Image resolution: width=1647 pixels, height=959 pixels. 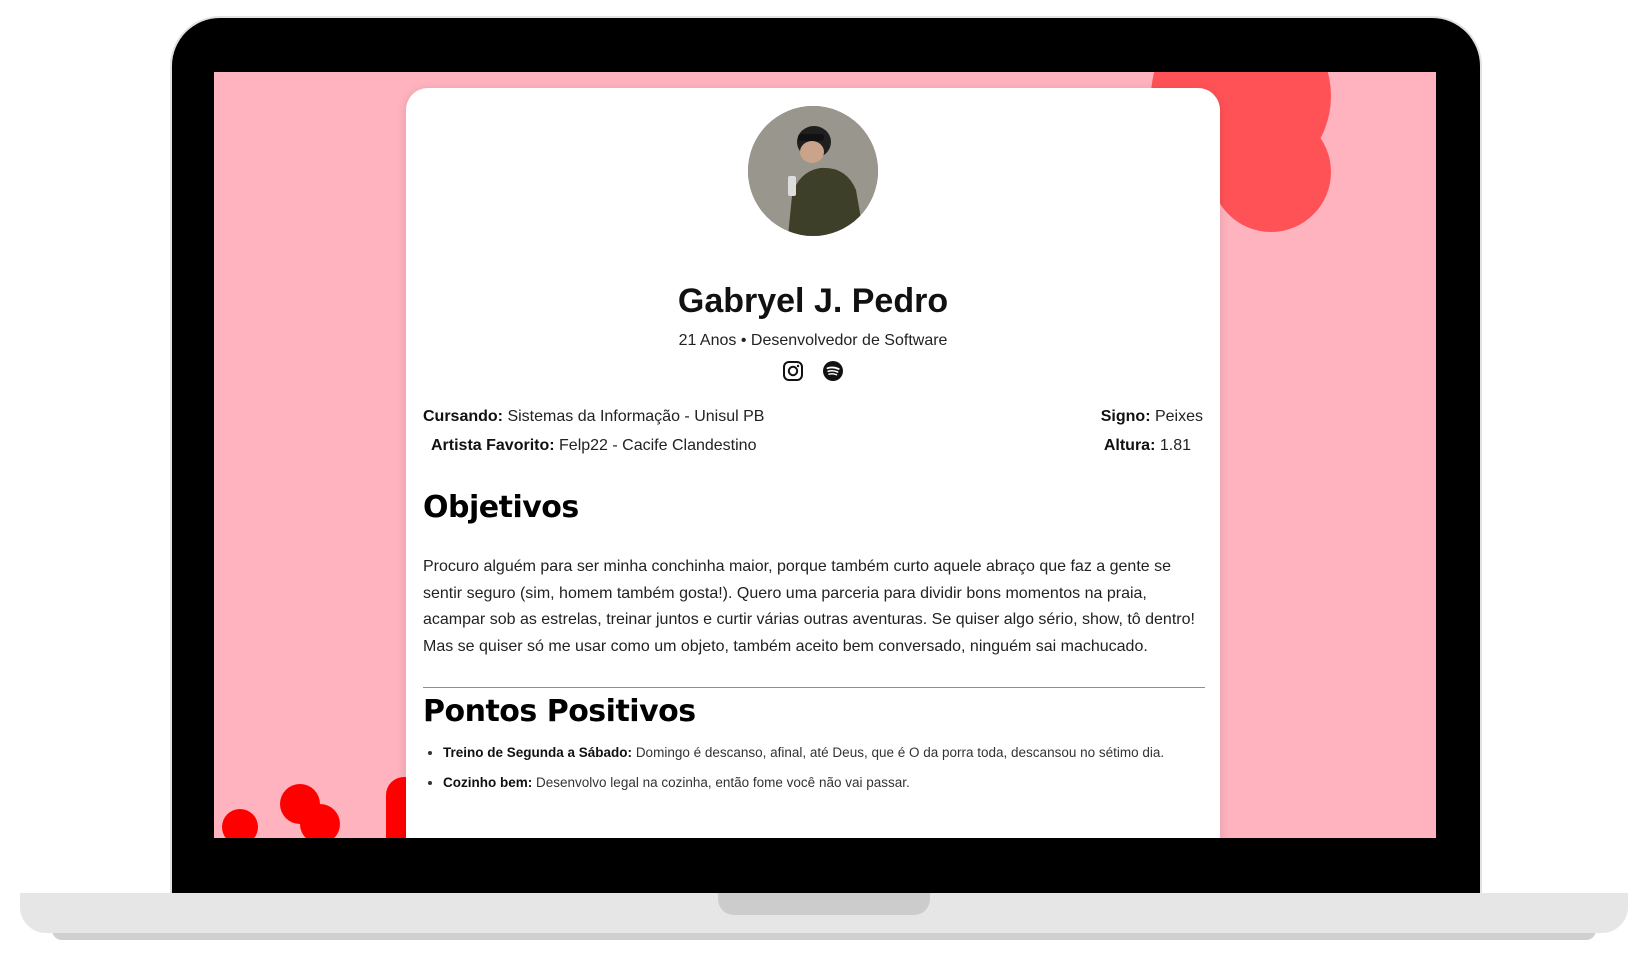 I want to click on avatar, so click(x=813, y=171).